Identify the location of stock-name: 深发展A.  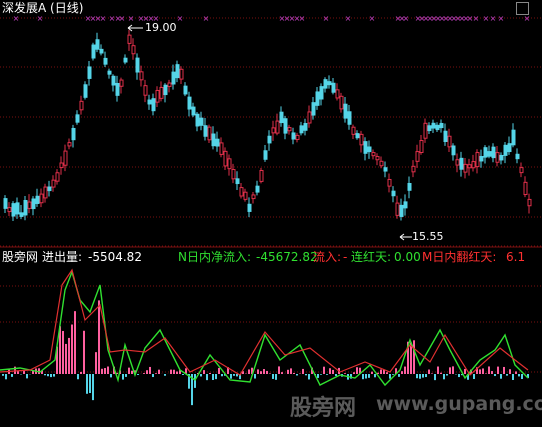
(24, 8).